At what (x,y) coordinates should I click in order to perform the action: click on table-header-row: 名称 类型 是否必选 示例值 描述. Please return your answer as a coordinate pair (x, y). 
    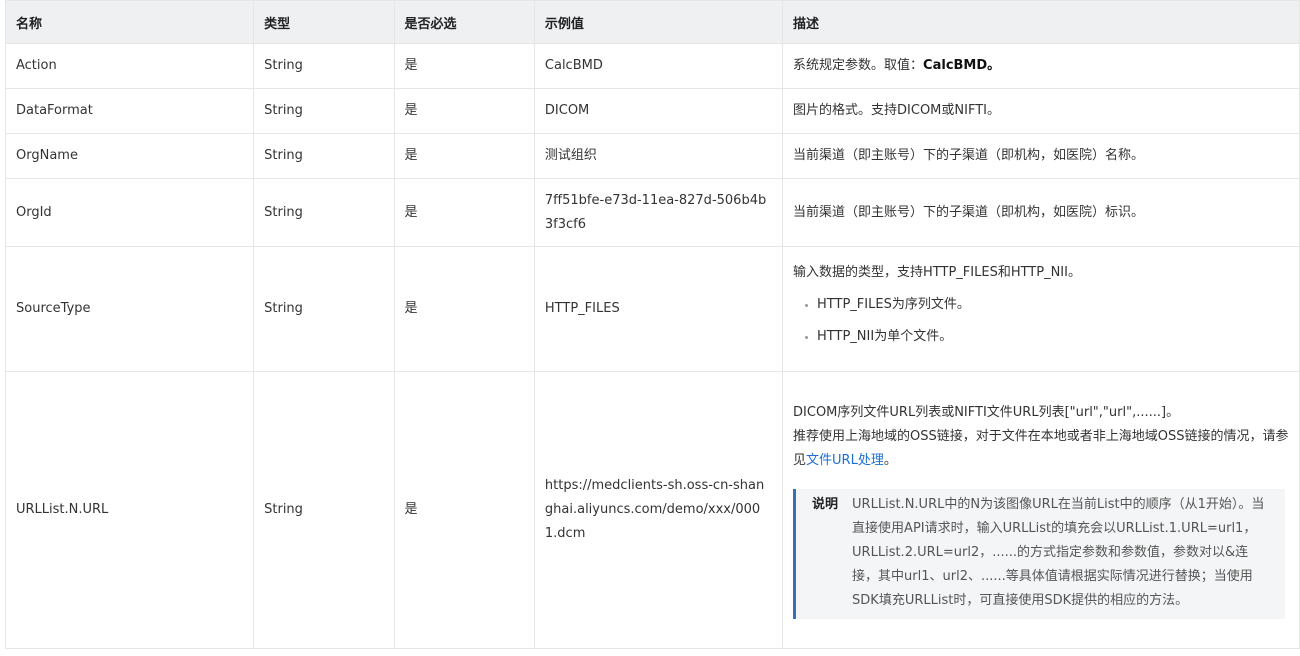
    Looking at the image, I should click on (652, 22).